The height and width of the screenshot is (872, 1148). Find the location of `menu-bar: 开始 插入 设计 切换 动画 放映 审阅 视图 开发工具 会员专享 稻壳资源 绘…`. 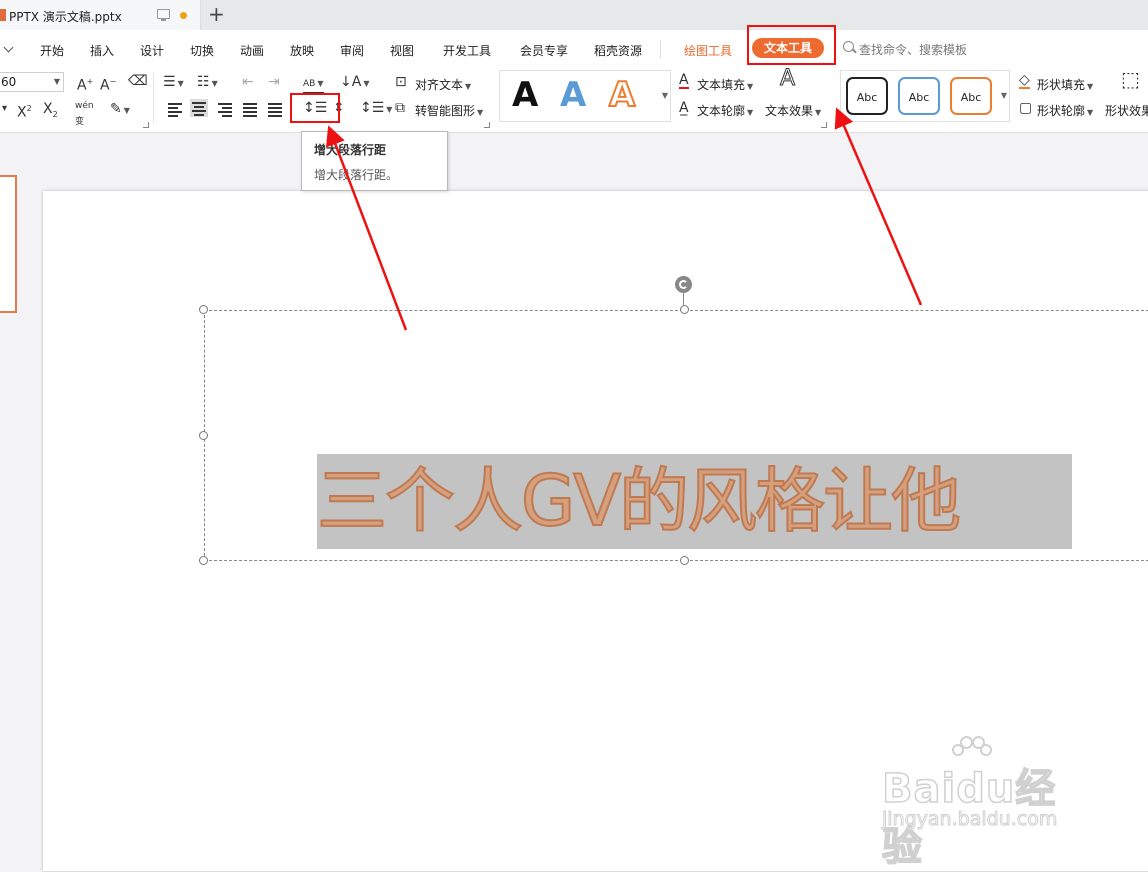

menu-bar: 开始 插入 设计 切换 动画 放映 审阅 视图 开发工具 会员专享 稻壳资源 绘… is located at coordinates (574, 48).